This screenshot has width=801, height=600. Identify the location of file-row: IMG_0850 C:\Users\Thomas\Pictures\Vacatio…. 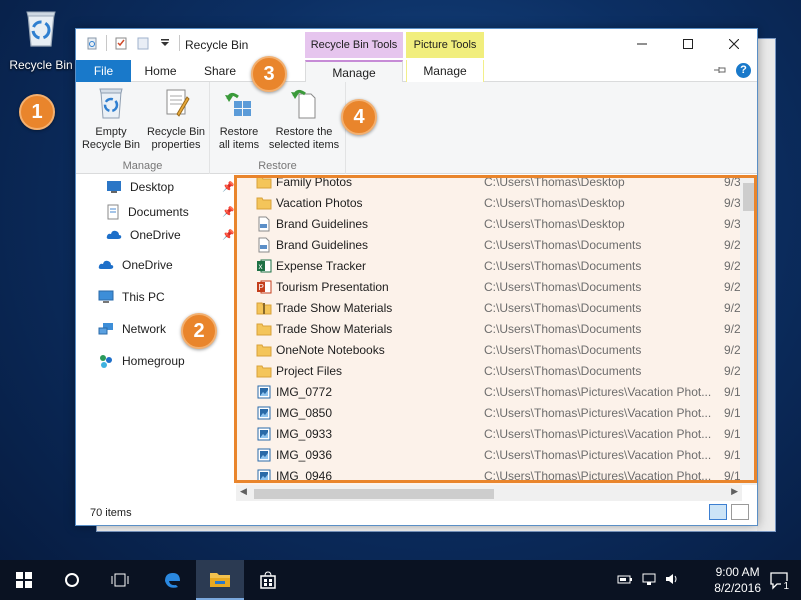
(489, 412).